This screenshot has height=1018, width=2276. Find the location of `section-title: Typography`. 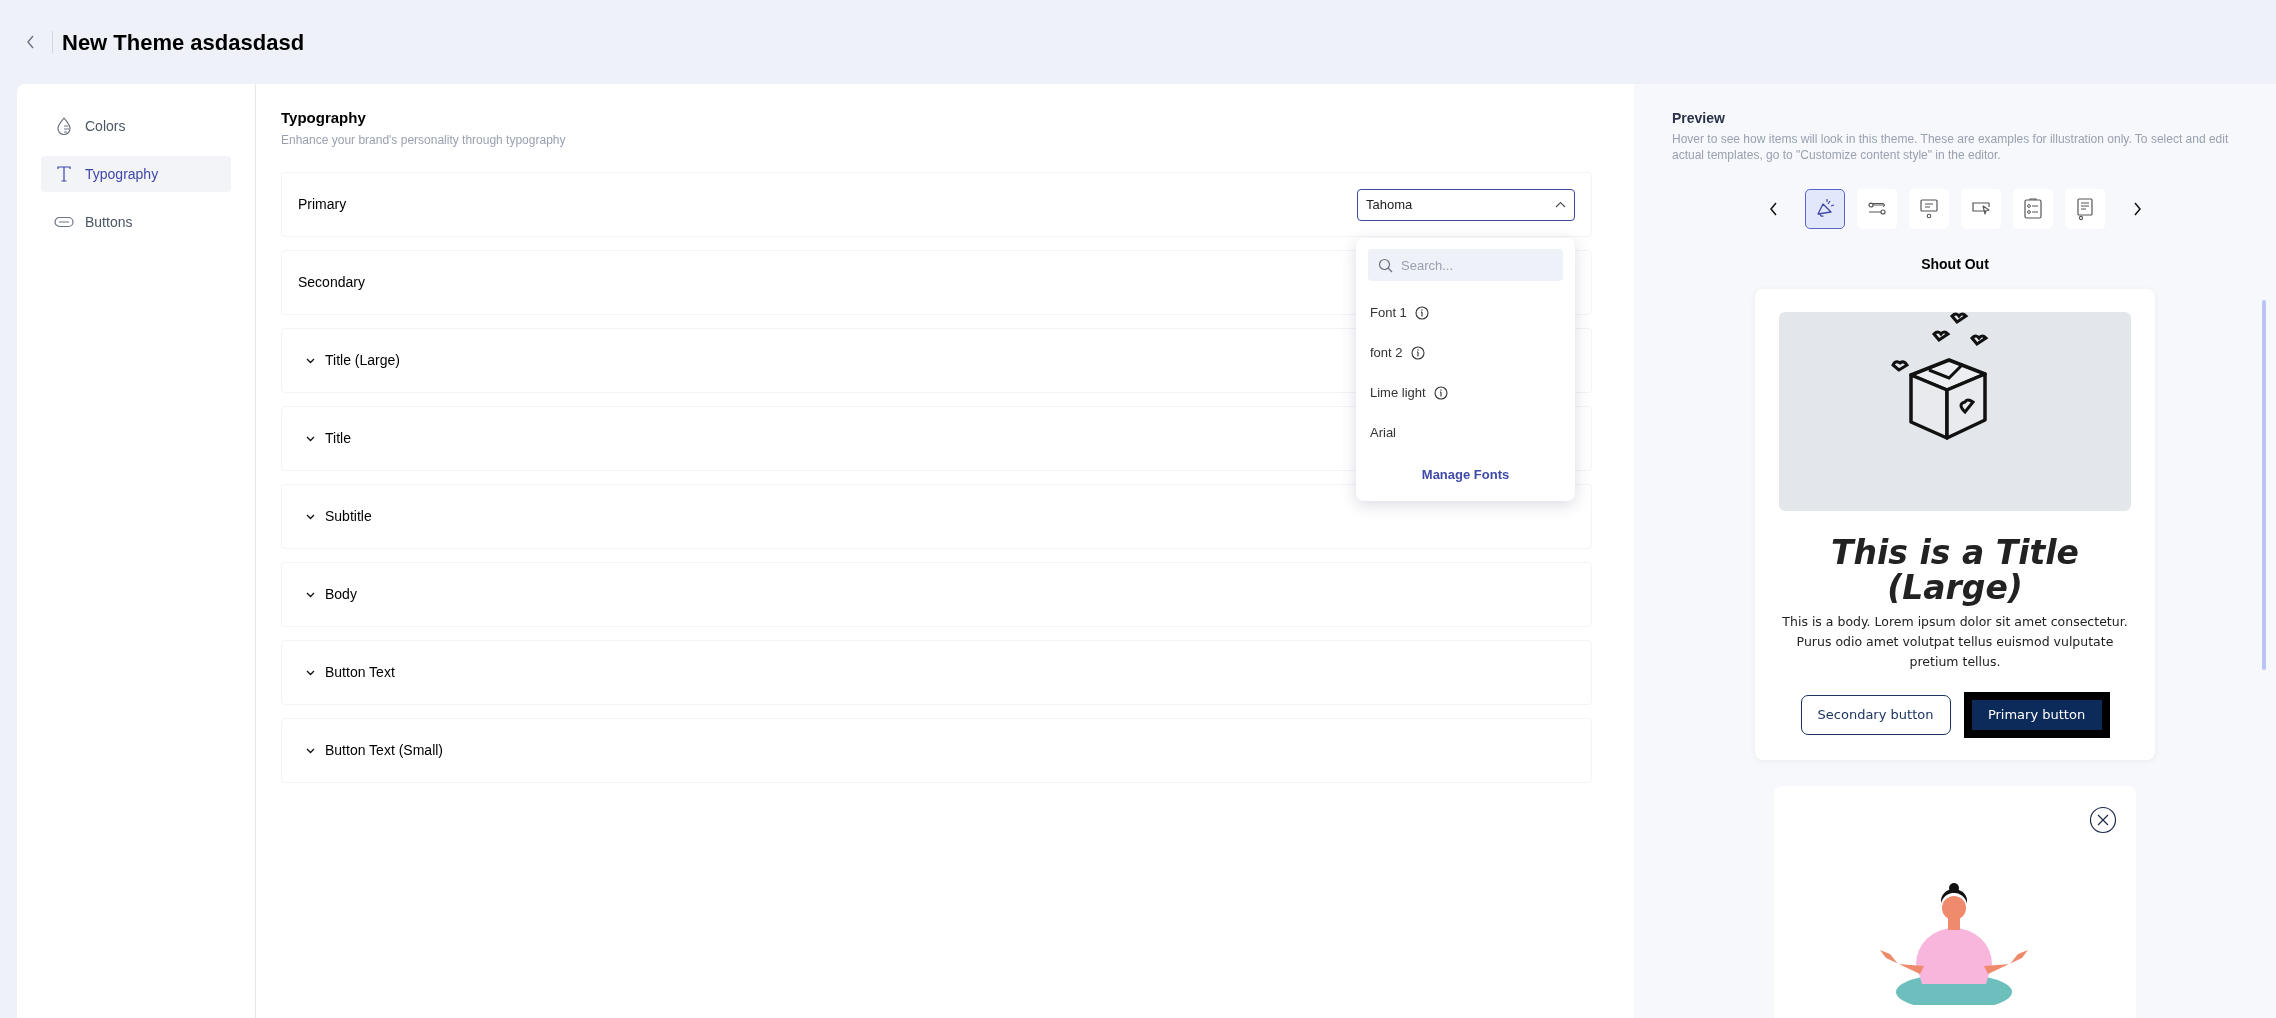

section-title: Typography is located at coordinates (324, 118).